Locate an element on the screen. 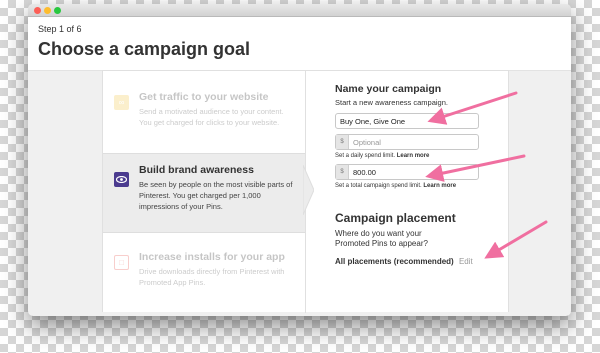 The image size is (600, 353). campaign-name-input: Buy One, Give One is located at coordinates (407, 121).